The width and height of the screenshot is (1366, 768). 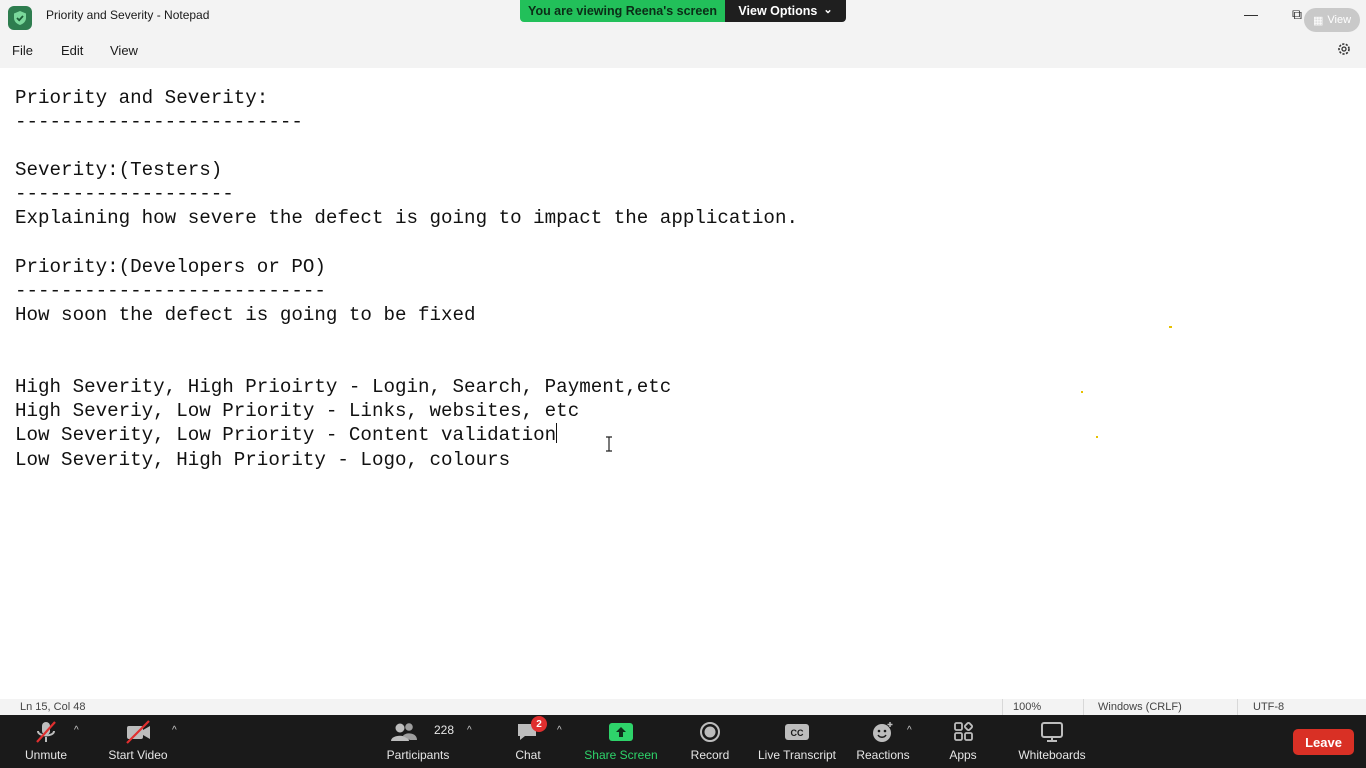 What do you see at coordinates (138, 755) in the screenshot?
I see `start-video-label: Start Video` at bounding box center [138, 755].